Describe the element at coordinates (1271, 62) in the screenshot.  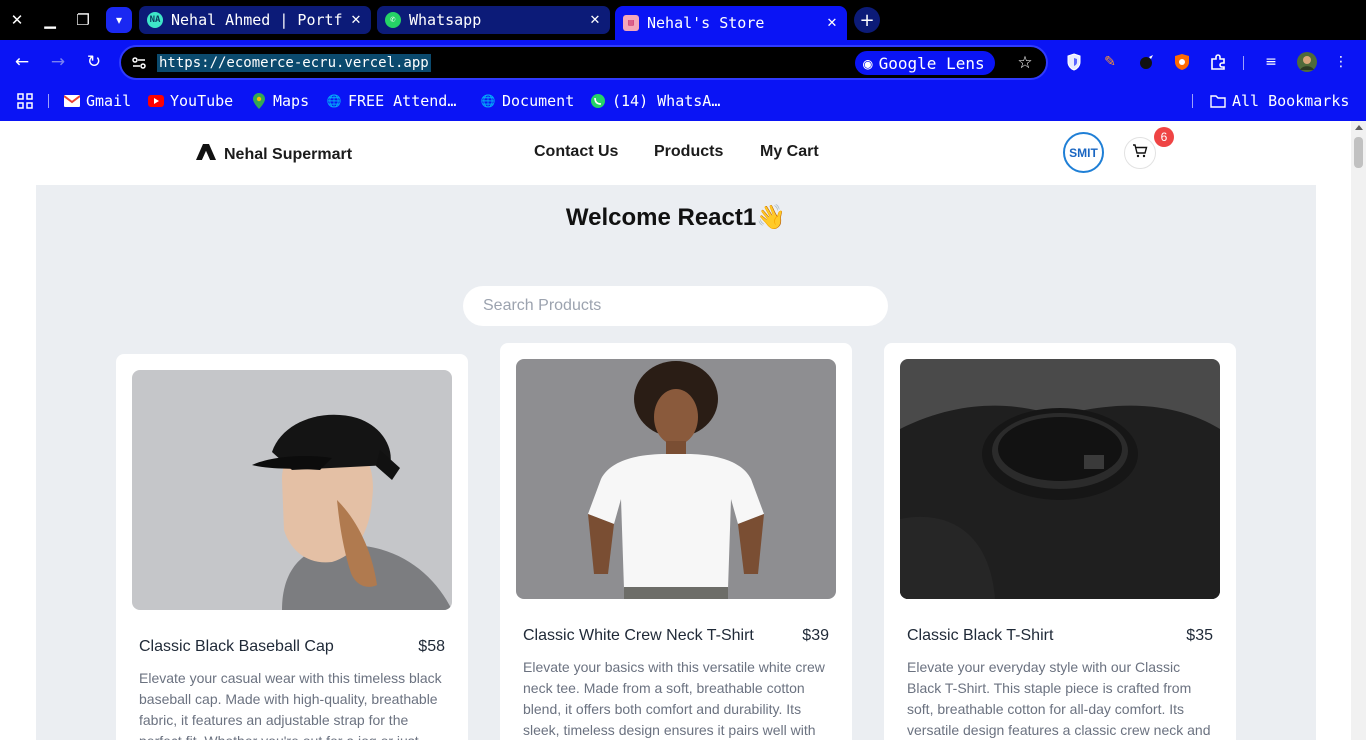
I see `media-queue-icon: ≡` at that location.